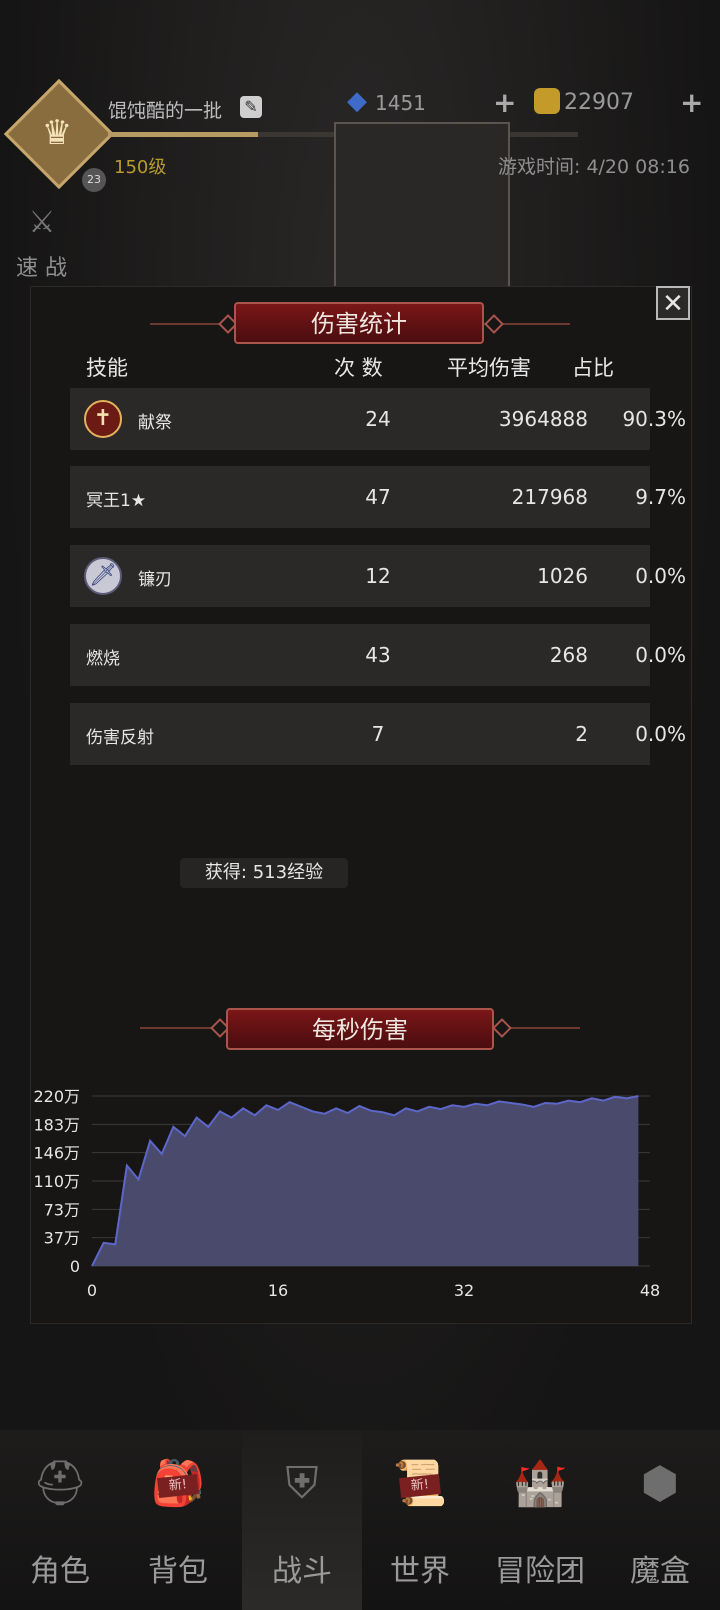 This screenshot has width=720, height=1610. What do you see at coordinates (660, 1520) in the screenshot?
I see `nav-item-magic-box: ⬢ 魔盒` at bounding box center [660, 1520].